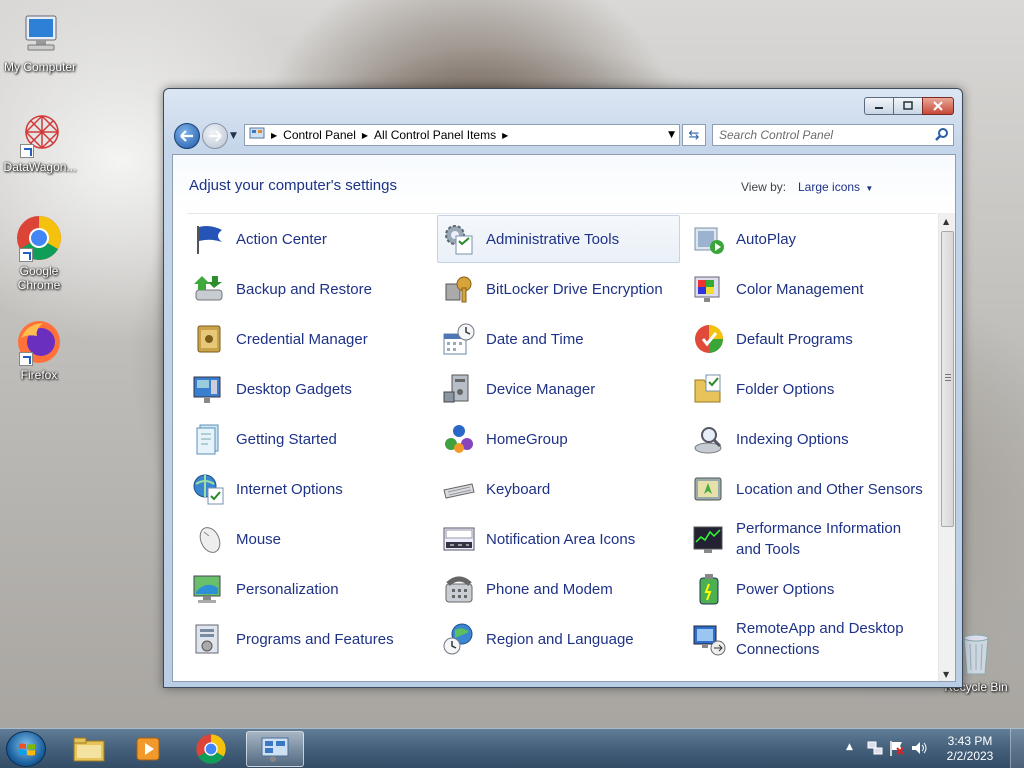 This screenshot has width=1024, height=768. Describe the element at coordinates (849, 747) in the screenshot. I see `show-hidden-icons-icon: ▲` at that location.